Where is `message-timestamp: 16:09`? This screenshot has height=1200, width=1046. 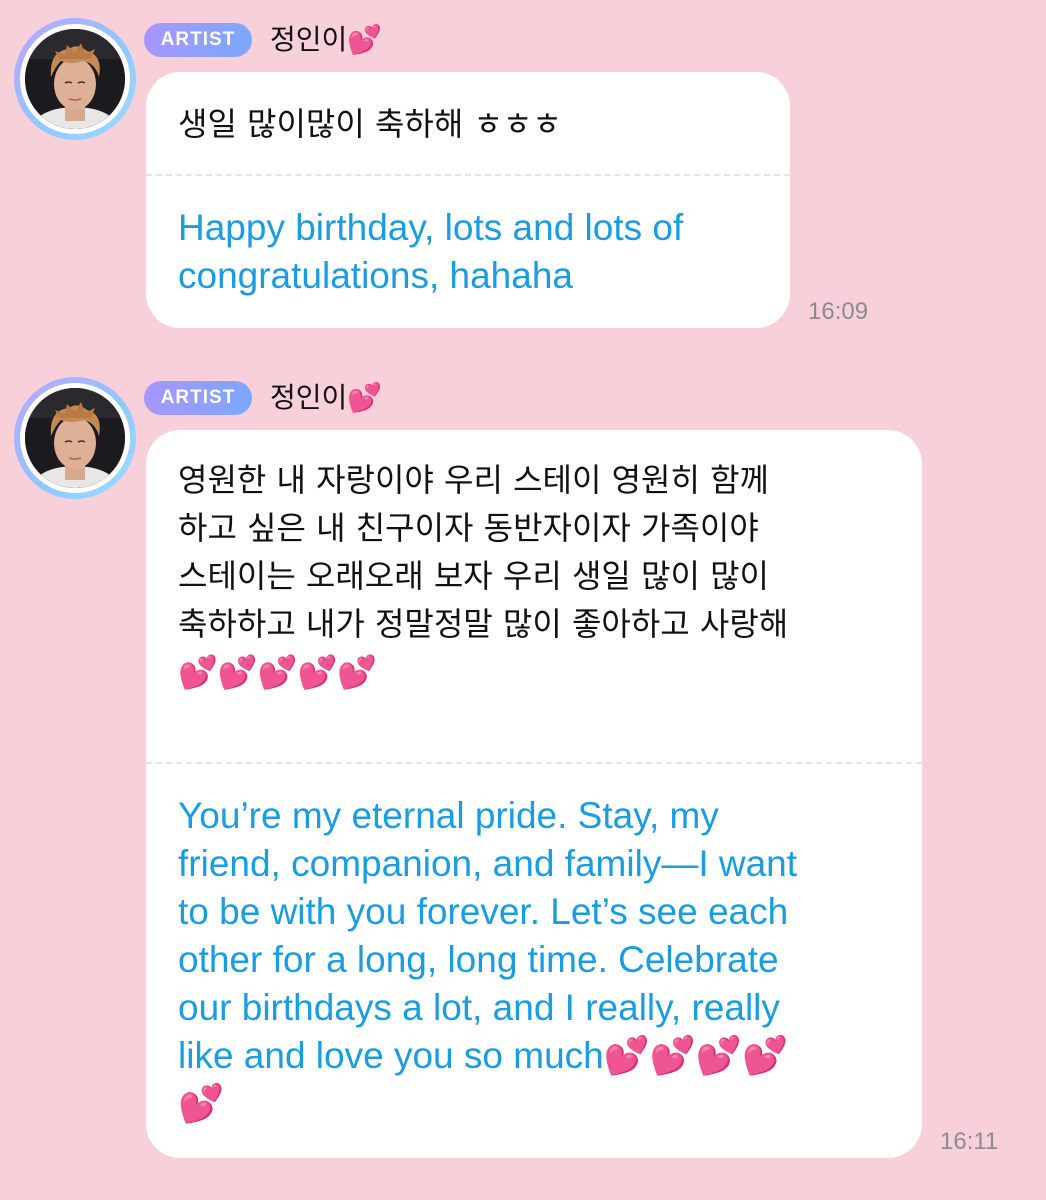 message-timestamp: 16:09 is located at coordinates (838, 311).